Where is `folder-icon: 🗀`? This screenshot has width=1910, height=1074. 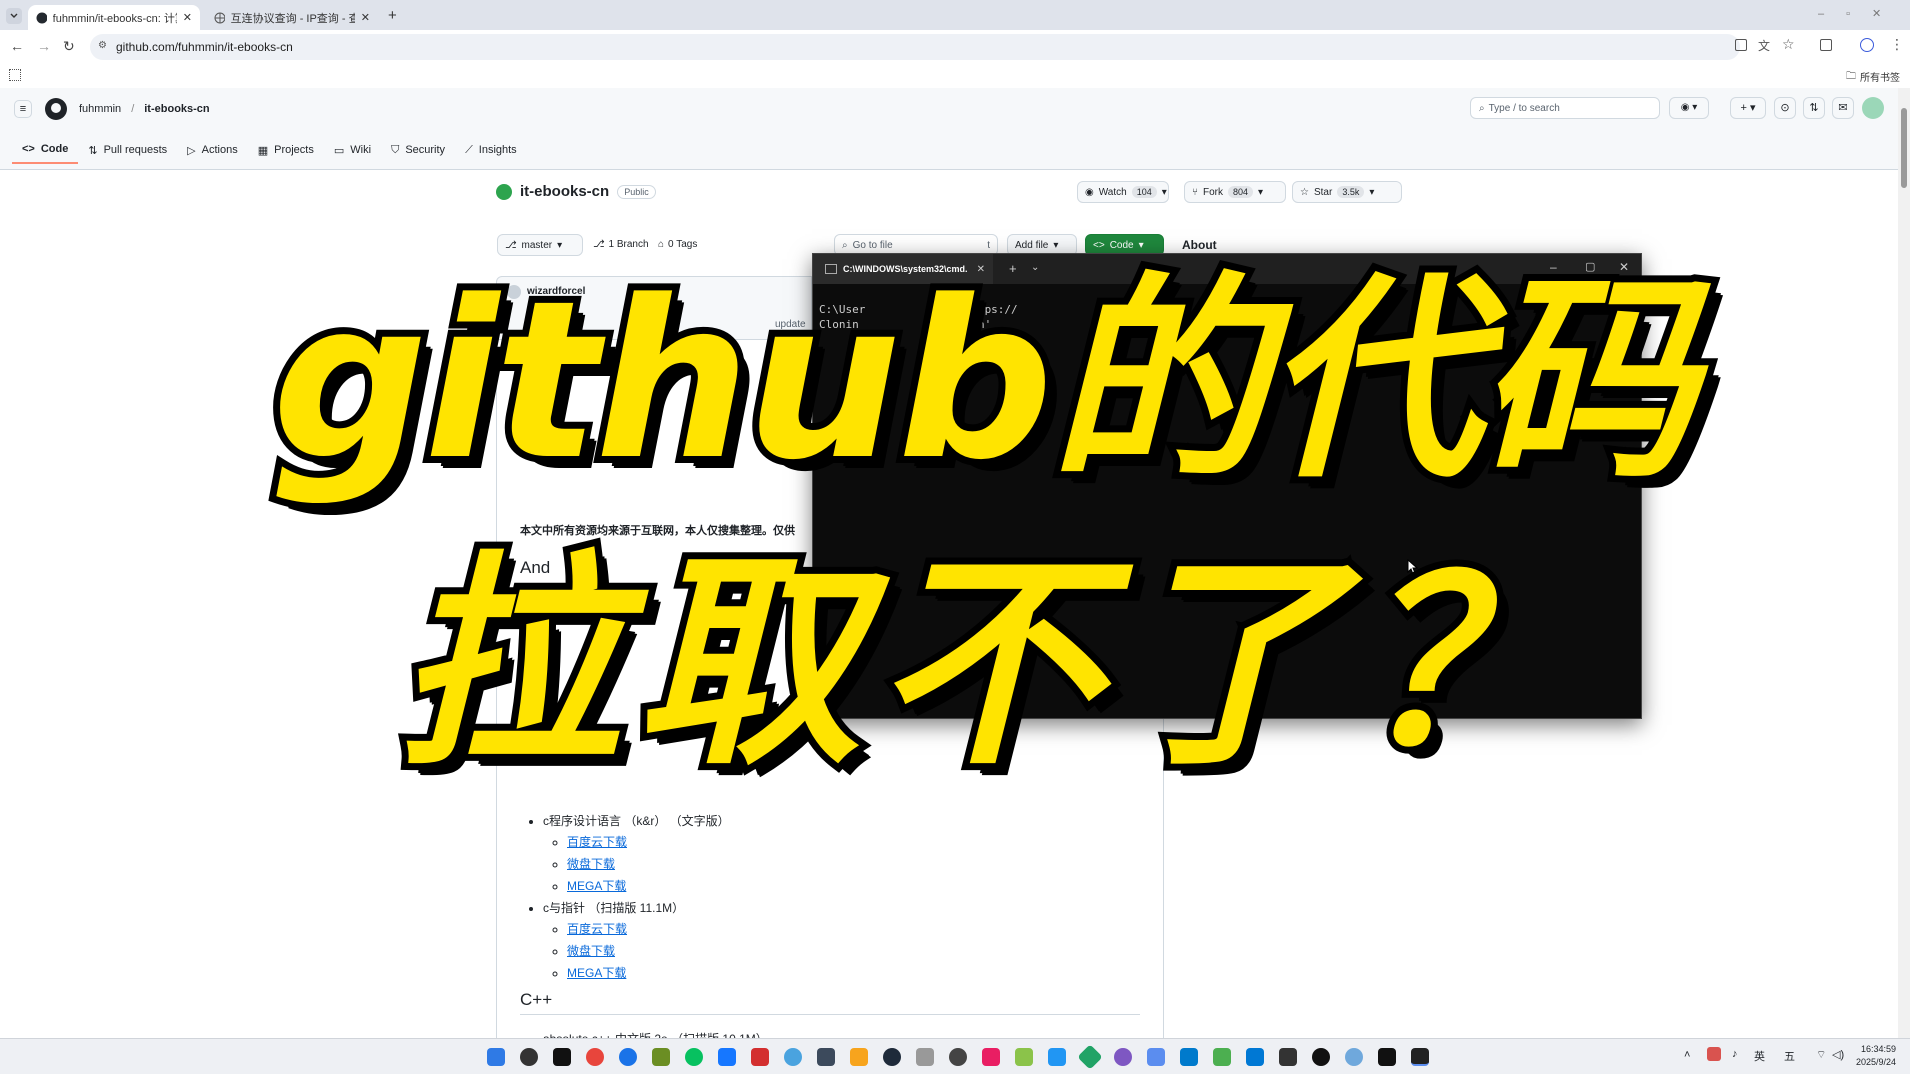
folder-icon: 🗀 is located at coordinates (1851, 76).